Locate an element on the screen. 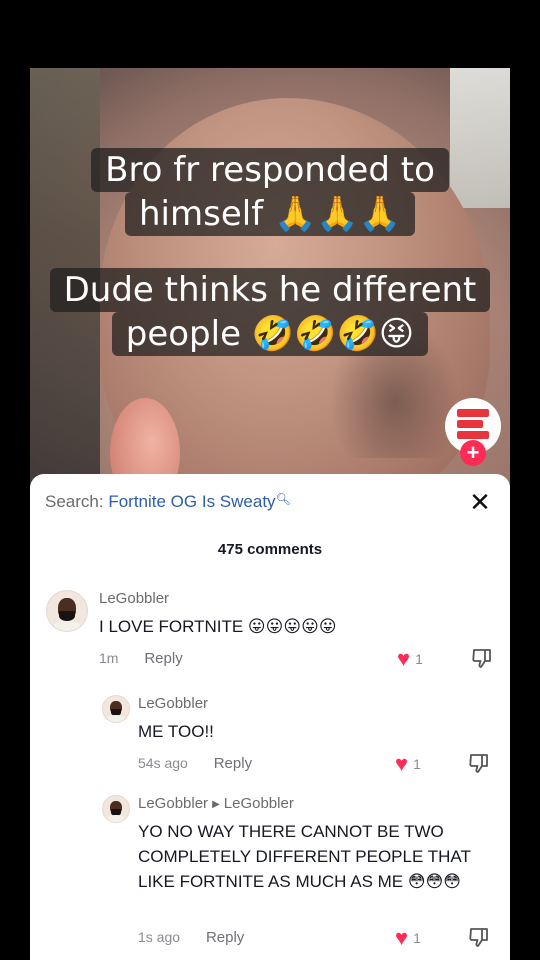  comment-text: I LOVE FORTNITE 😛😛😛😛😛 is located at coordinates (218, 626).